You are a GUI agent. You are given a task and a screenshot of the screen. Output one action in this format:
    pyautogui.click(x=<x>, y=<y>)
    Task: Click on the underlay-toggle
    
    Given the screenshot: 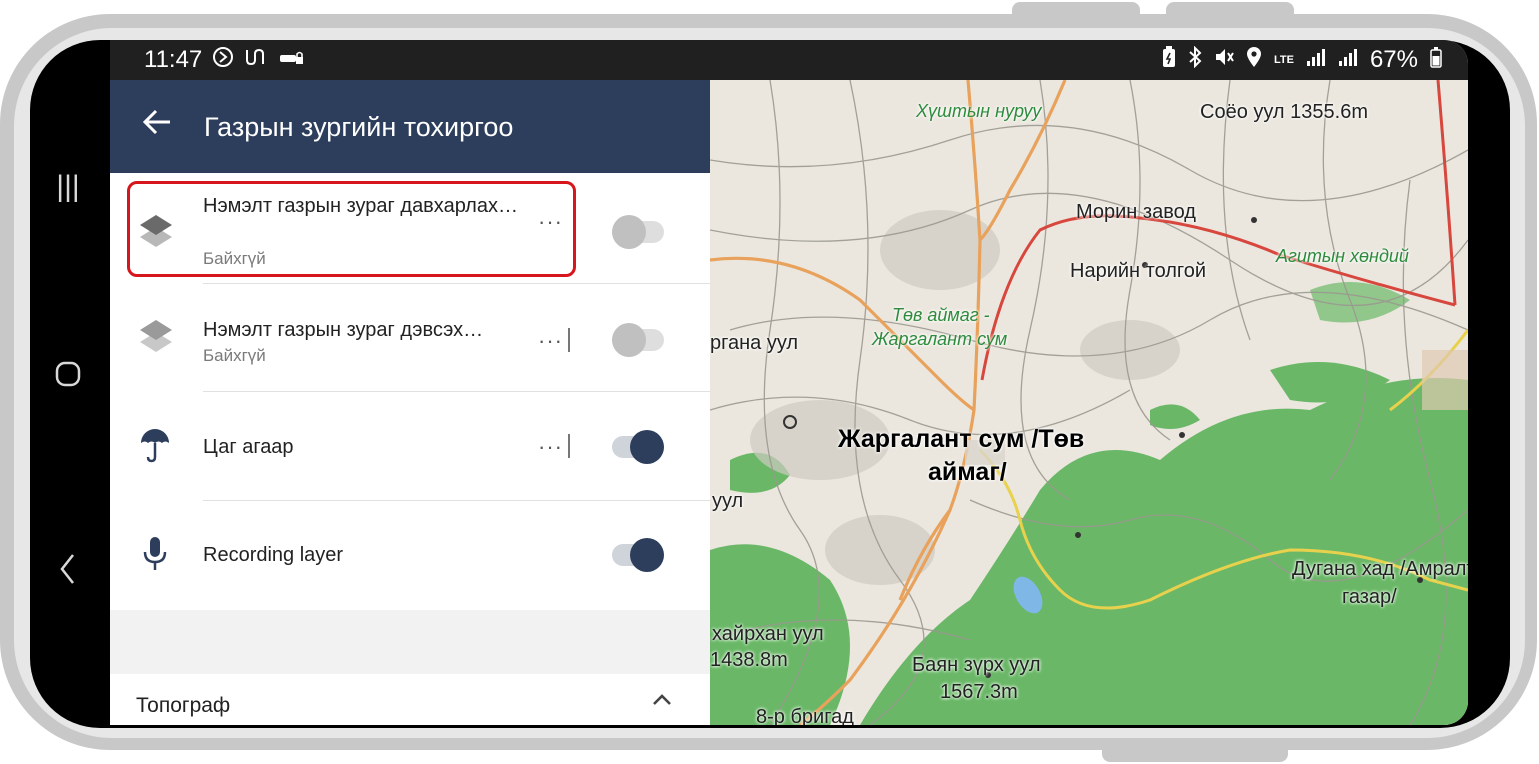 What is the action you would take?
    pyautogui.click(x=638, y=340)
    